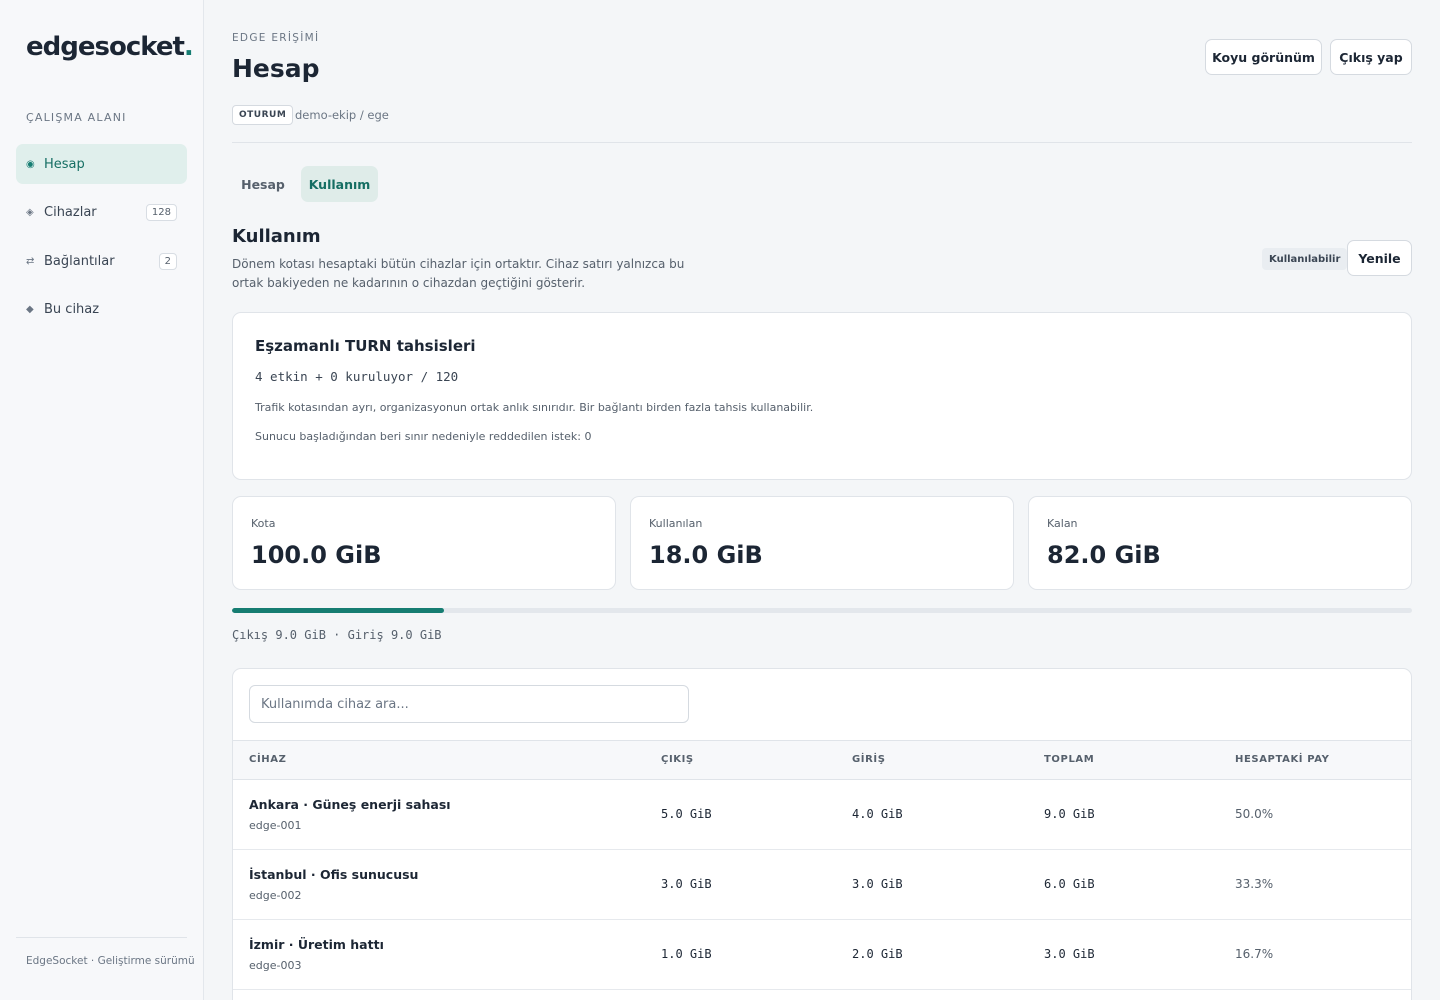  What do you see at coordinates (30, 309) in the screenshot?
I see `diamond-icon: ◆` at bounding box center [30, 309].